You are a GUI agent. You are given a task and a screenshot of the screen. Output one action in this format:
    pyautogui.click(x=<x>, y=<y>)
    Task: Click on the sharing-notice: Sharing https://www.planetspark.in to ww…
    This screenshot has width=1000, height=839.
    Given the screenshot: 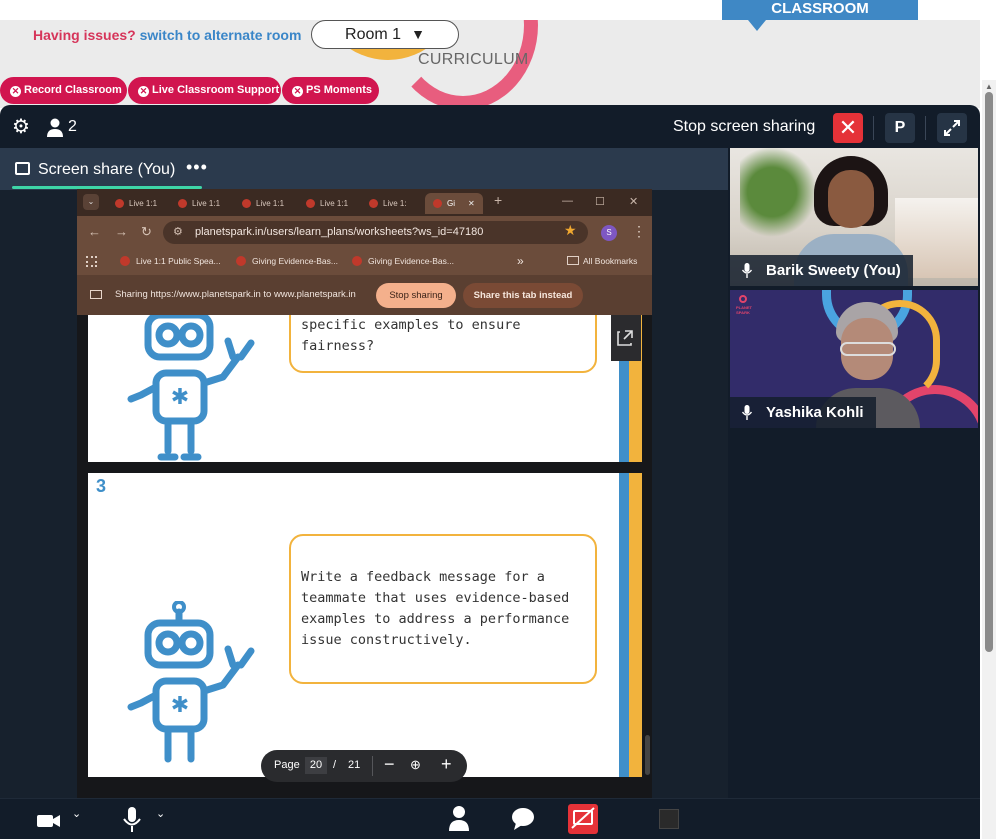 What is the action you would take?
    pyautogui.click(x=235, y=294)
    